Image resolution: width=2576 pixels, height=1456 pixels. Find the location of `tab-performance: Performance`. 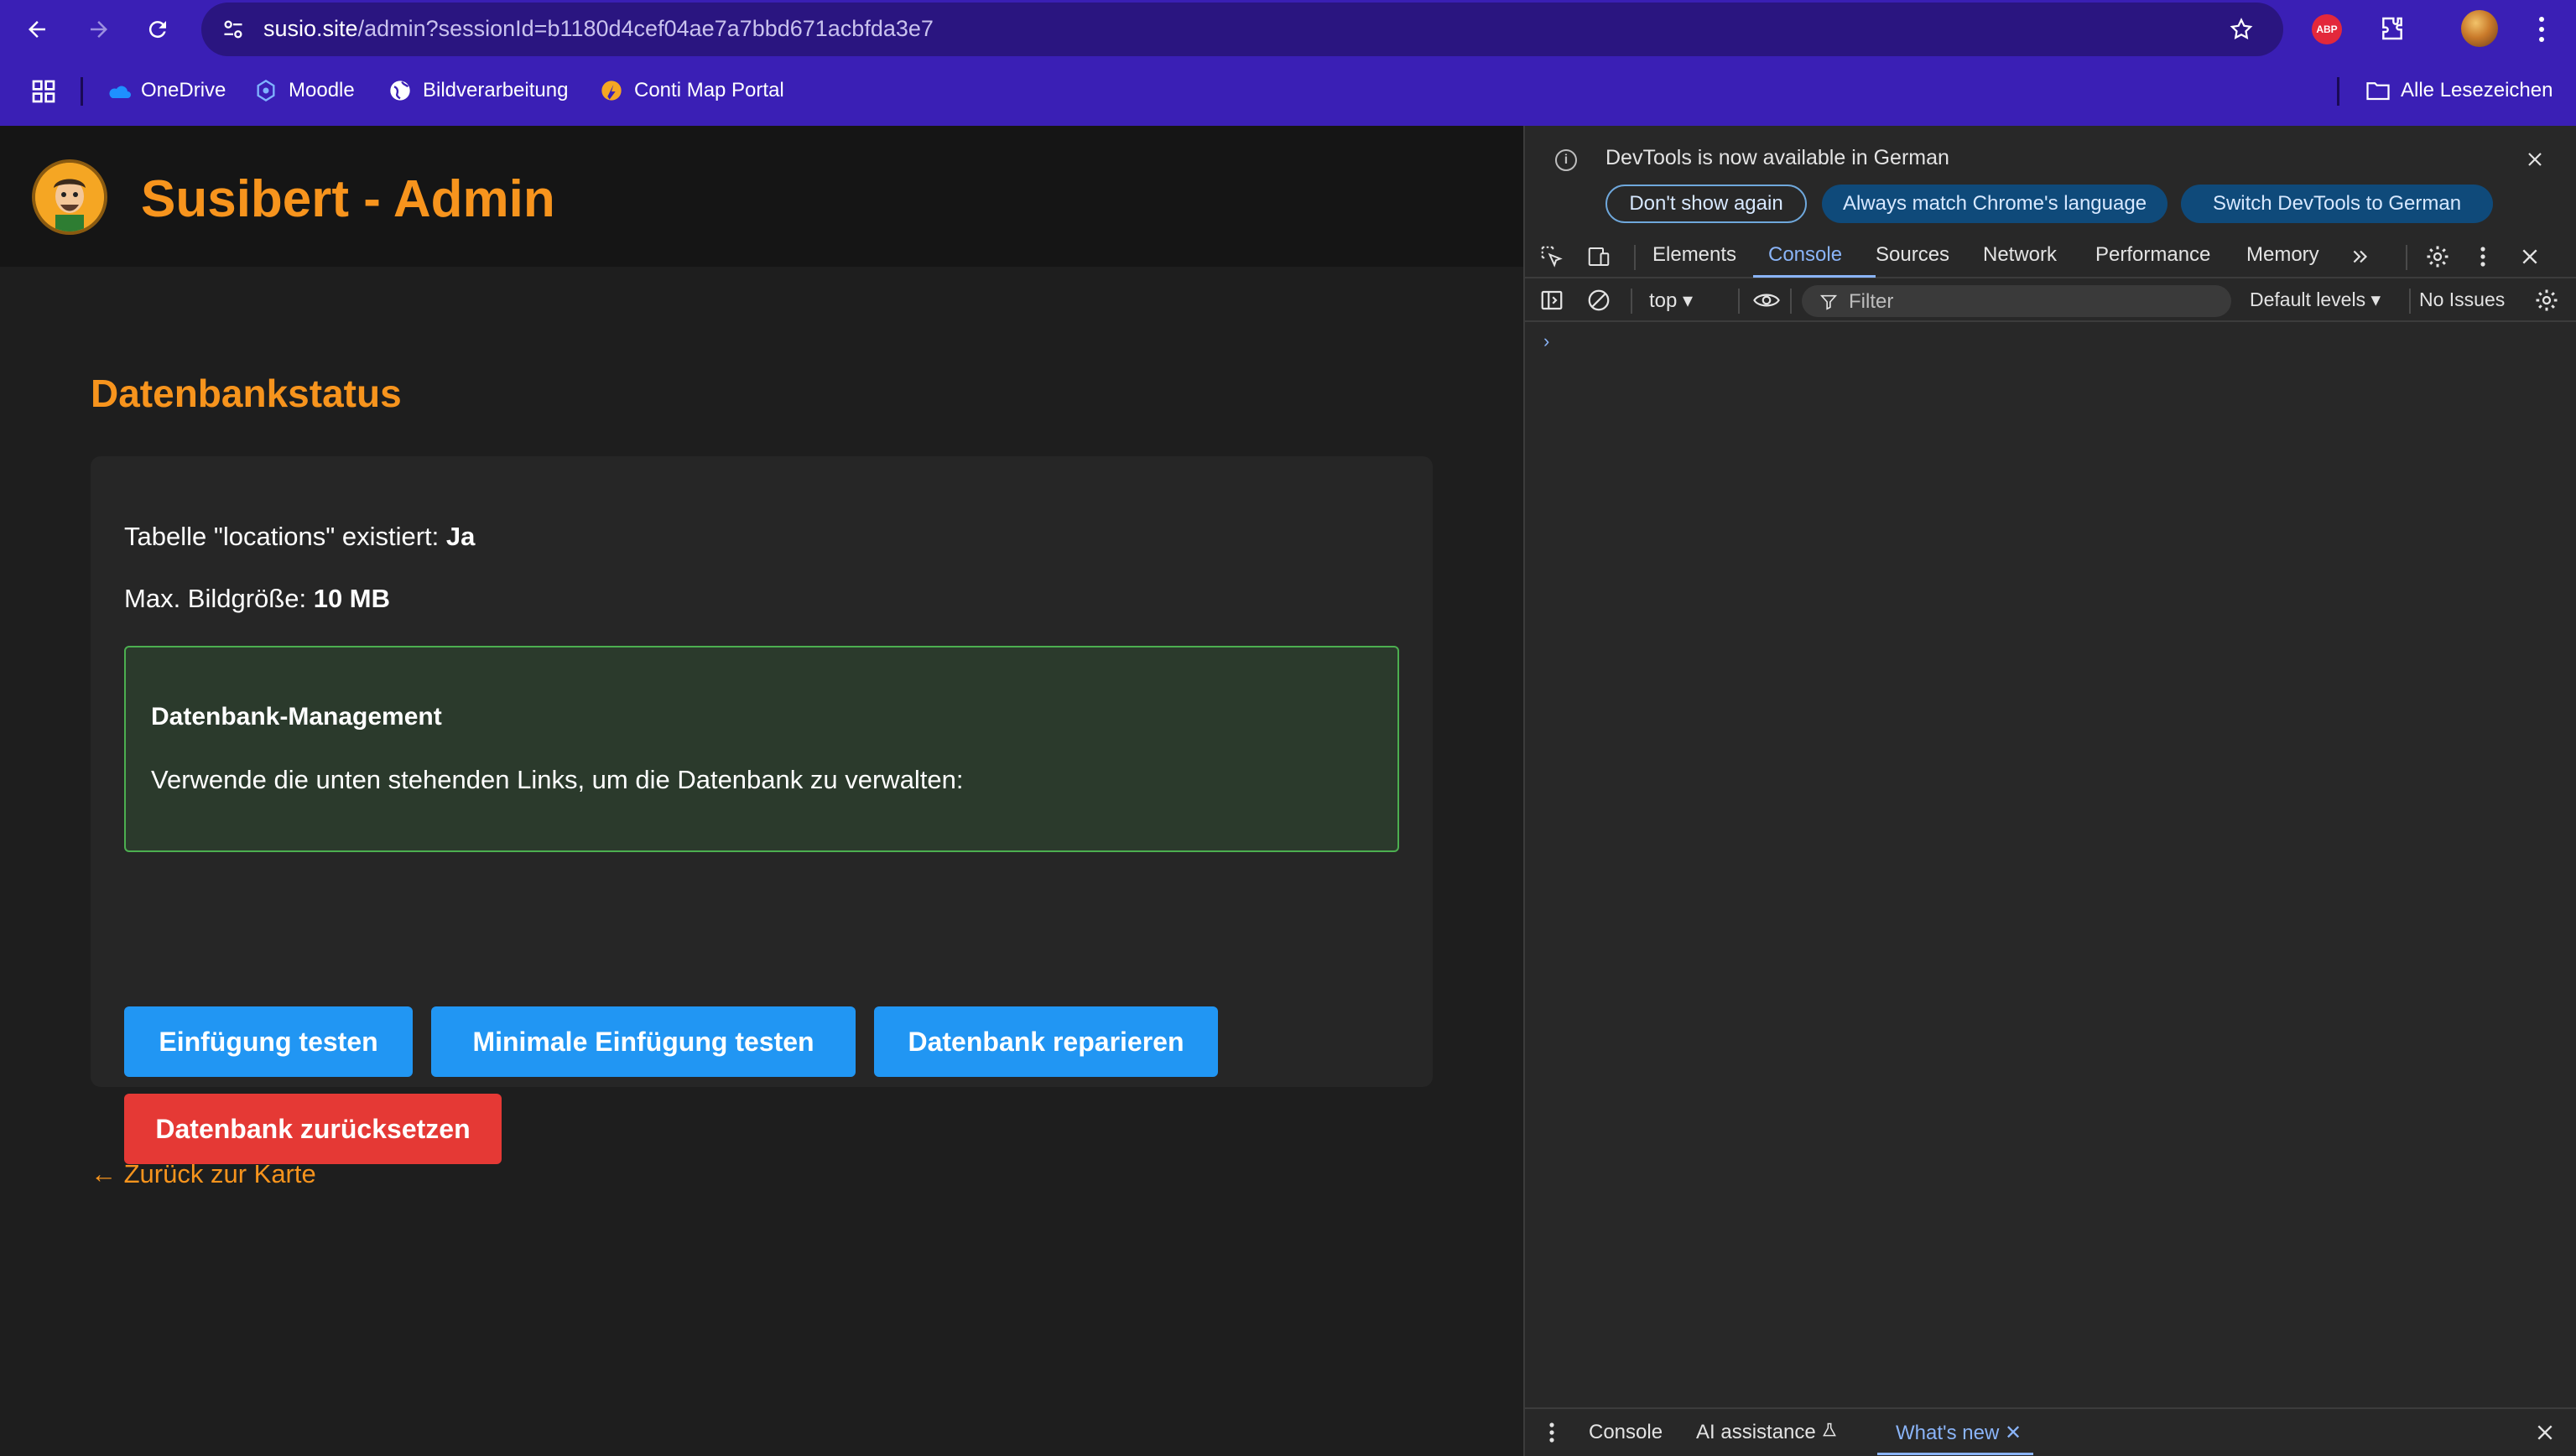

tab-performance: Performance is located at coordinates (2152, 255).